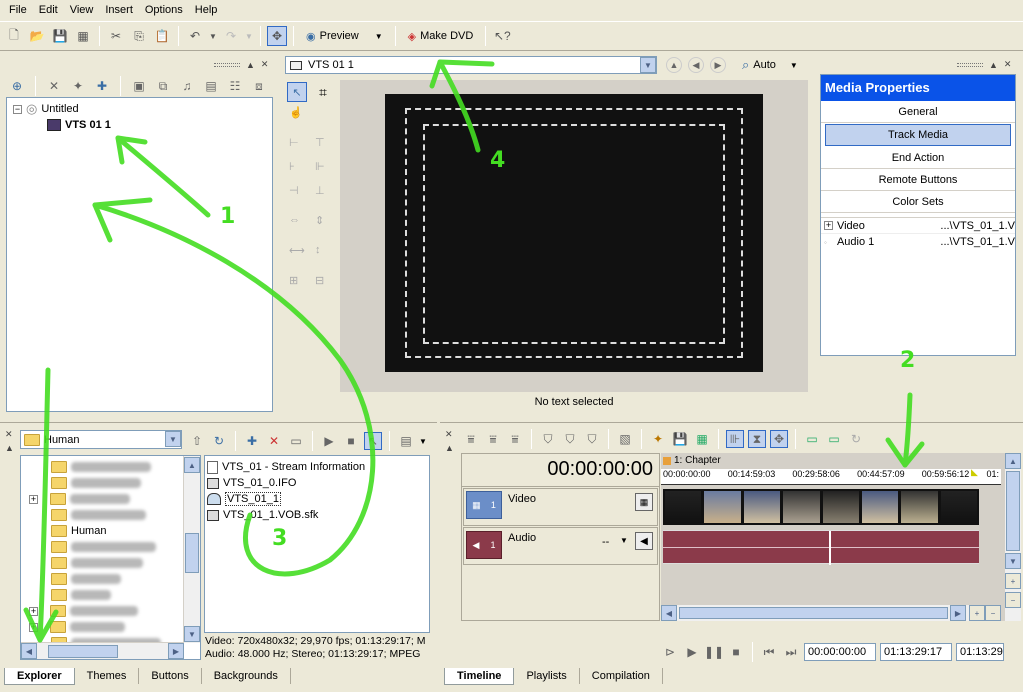 The height and width of the screenshot is (692, 1023). What do you see at coordinates (918, 202) in the screenshot?
I see `color-sets-button: Color Sets` at bounding box center [918, 202].